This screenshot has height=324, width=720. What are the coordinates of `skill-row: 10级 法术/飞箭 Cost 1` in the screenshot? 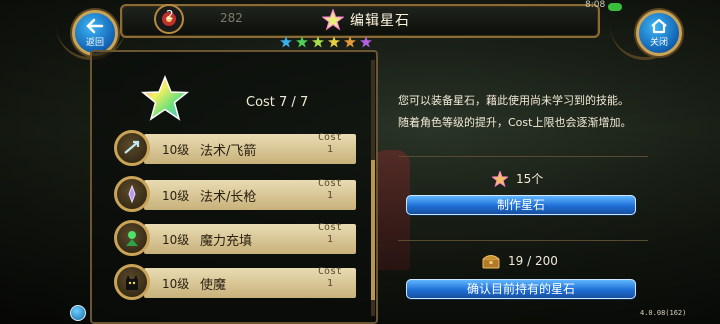 It's located at (235, 148).